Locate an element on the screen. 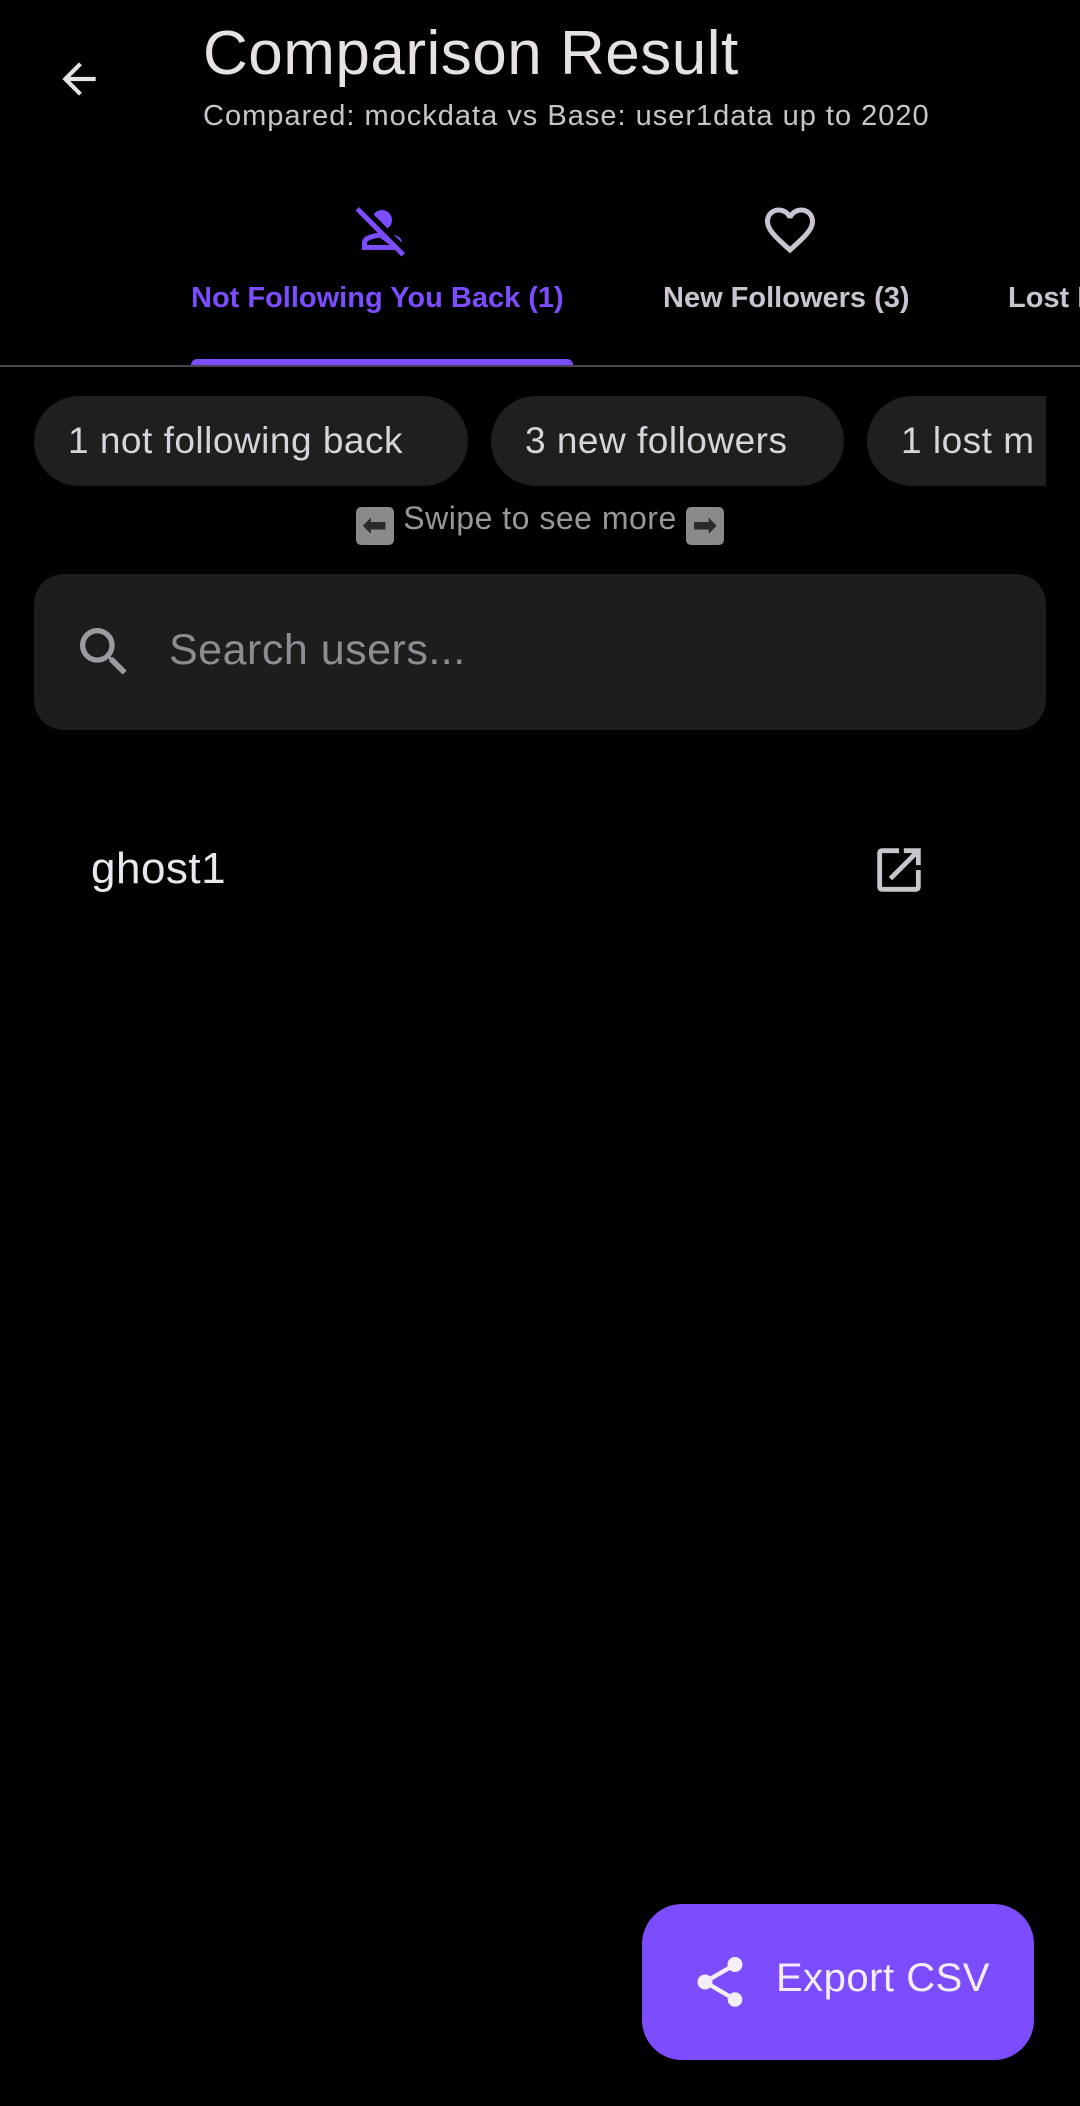 The height and width of the screenshot is (2106, 1080). person-off-icon is located at coordinates (380, 232).